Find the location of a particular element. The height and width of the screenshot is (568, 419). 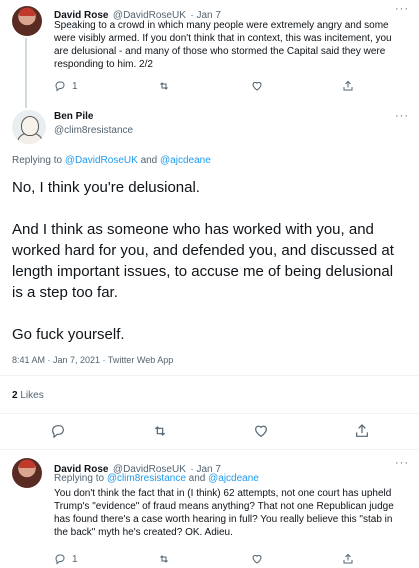

tweet-paragraph: No, I think you're delusional. is located at coordinates (106, 187).